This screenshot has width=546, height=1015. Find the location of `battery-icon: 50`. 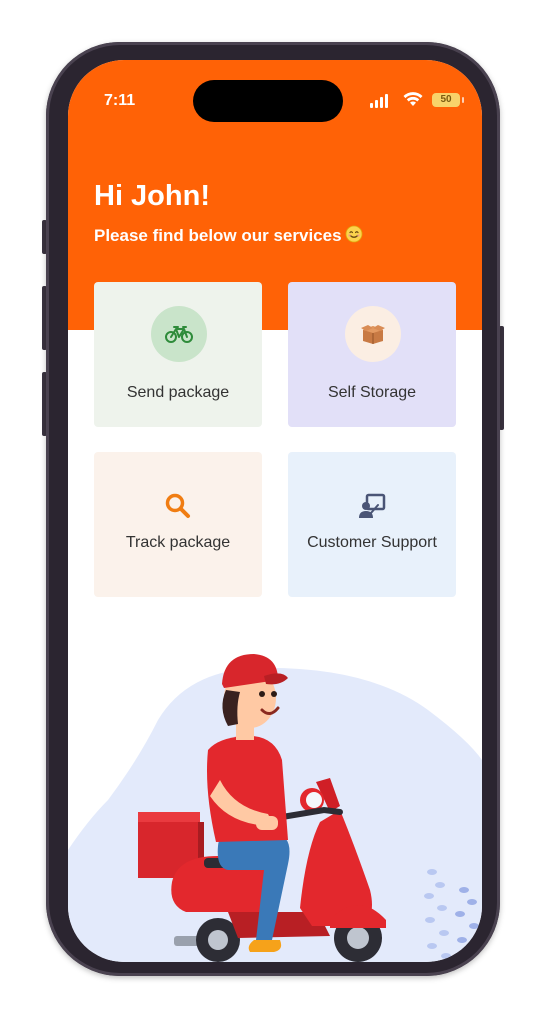

battery-icon: 50 is located at coordinates (448, 100).